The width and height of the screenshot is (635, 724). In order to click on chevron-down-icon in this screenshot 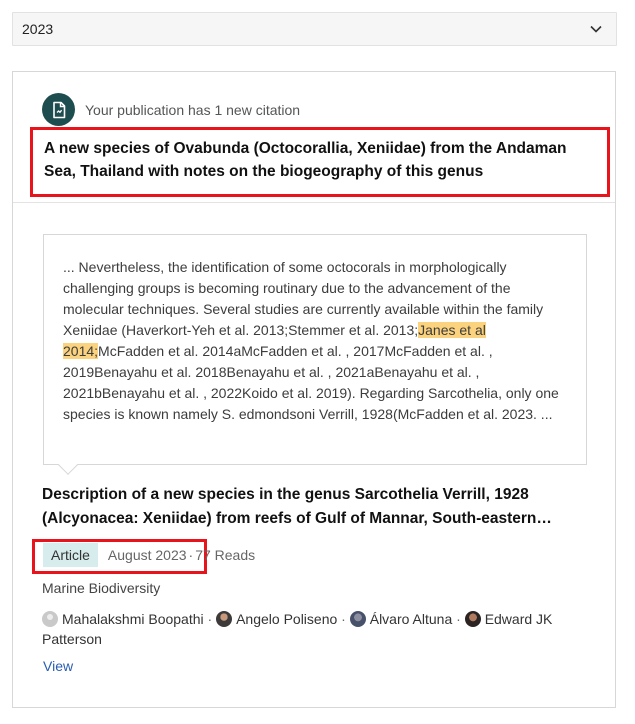, I will do `click(596, 29)`.